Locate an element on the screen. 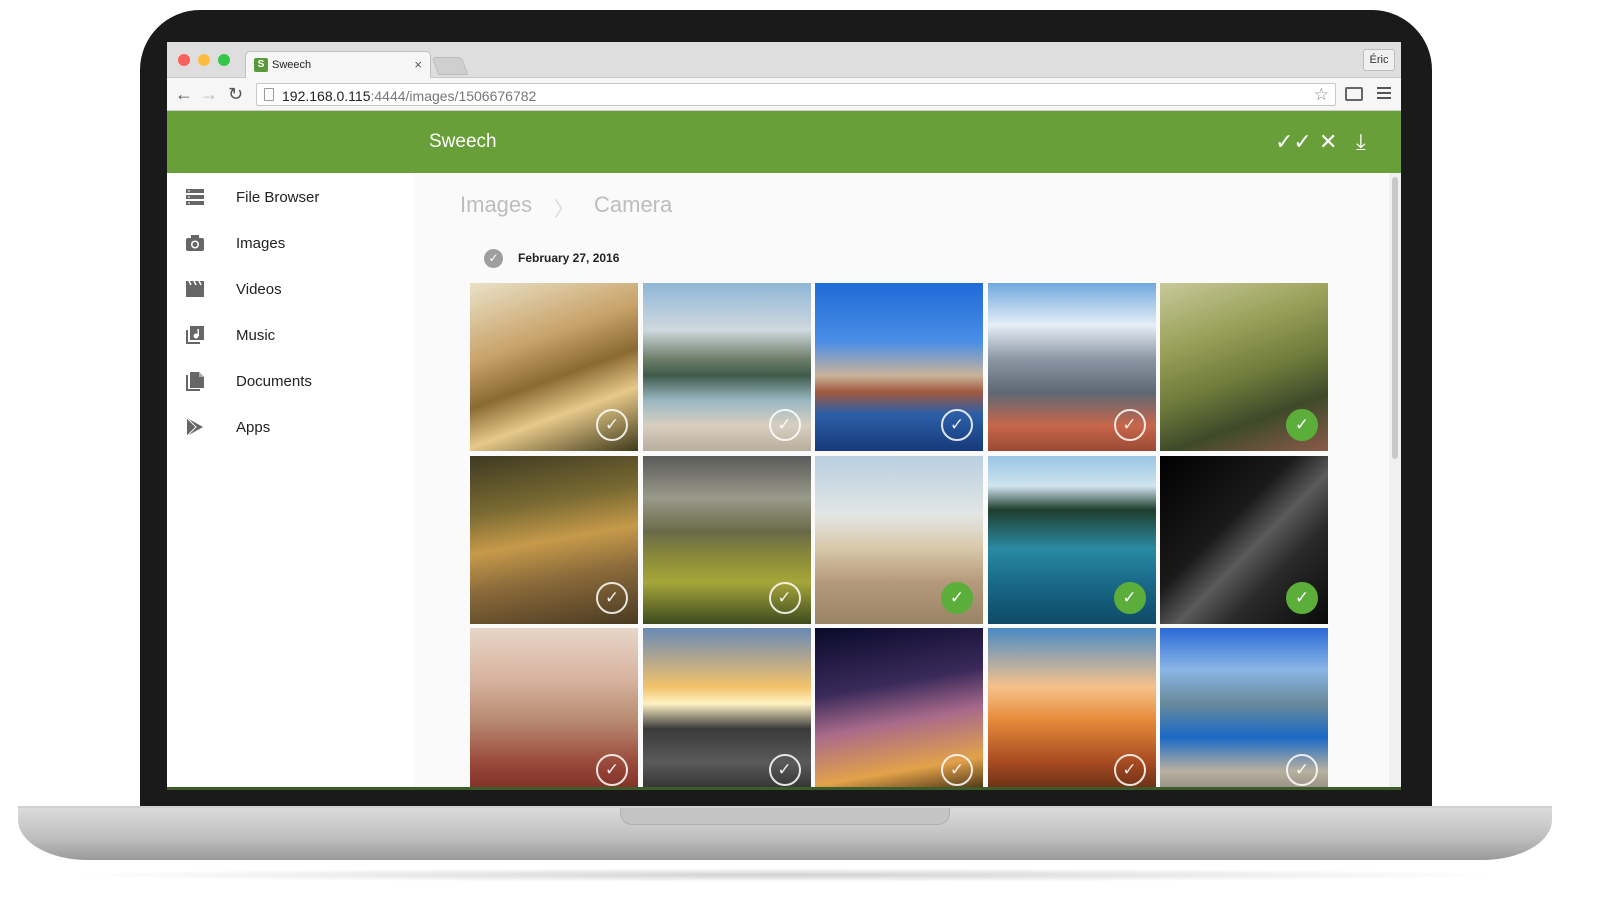 This screenshot has width=1600, height=900. chevron-right-icon: 〉 is located at coordinates (564, 210).